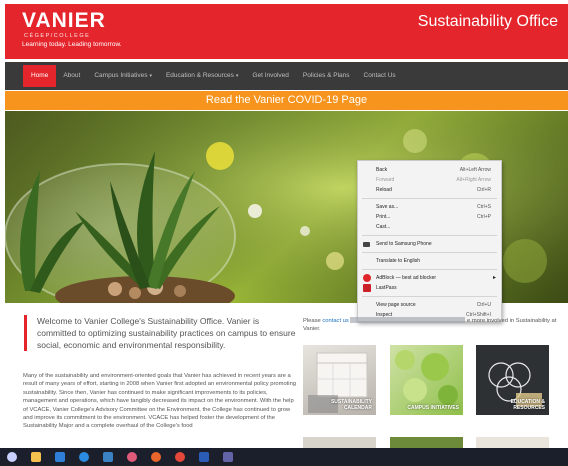 This screenshot has height=466, width=568. I want to click on menu-item-translate: Translate to English, so click(429, 261).